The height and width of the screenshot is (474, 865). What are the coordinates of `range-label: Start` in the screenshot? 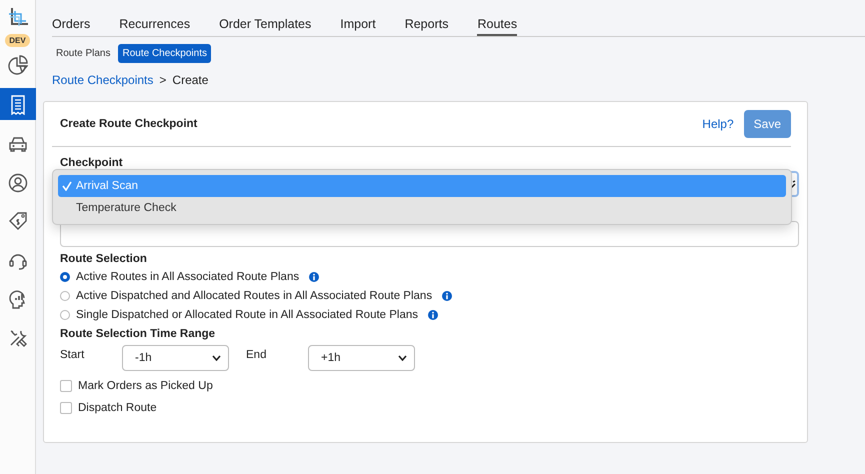 It's located at (73, 354).